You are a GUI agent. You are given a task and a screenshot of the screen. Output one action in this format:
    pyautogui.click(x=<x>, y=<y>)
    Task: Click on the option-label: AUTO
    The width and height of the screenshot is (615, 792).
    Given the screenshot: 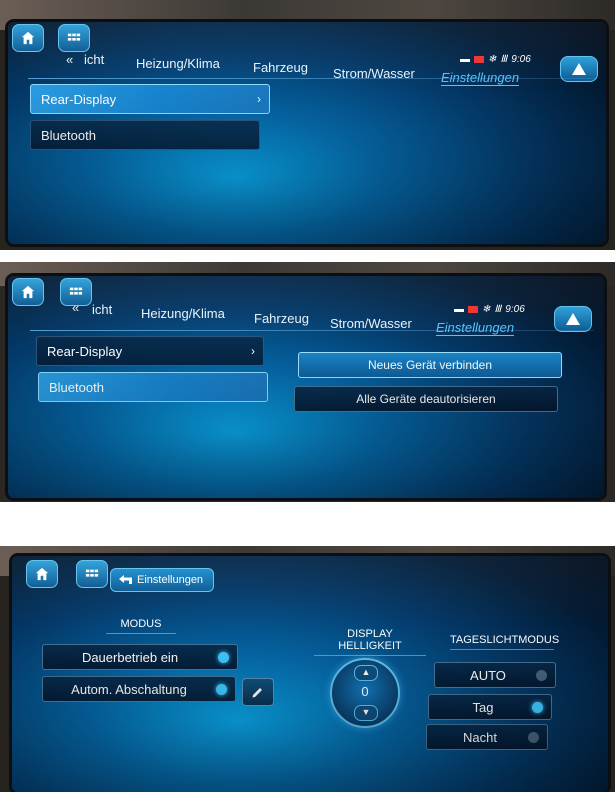 What is the action you would take?
    pyautogui.click(x=488, y=675)
    